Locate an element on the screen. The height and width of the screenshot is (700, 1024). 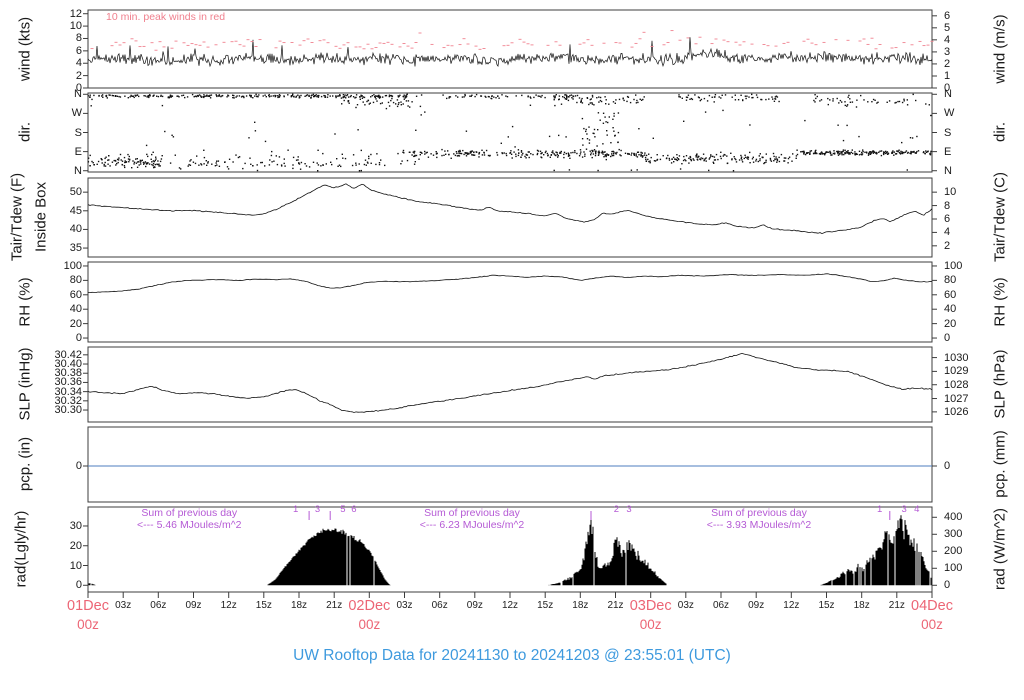
ytick-label-left: 6 is located at coordinates (78, 51).